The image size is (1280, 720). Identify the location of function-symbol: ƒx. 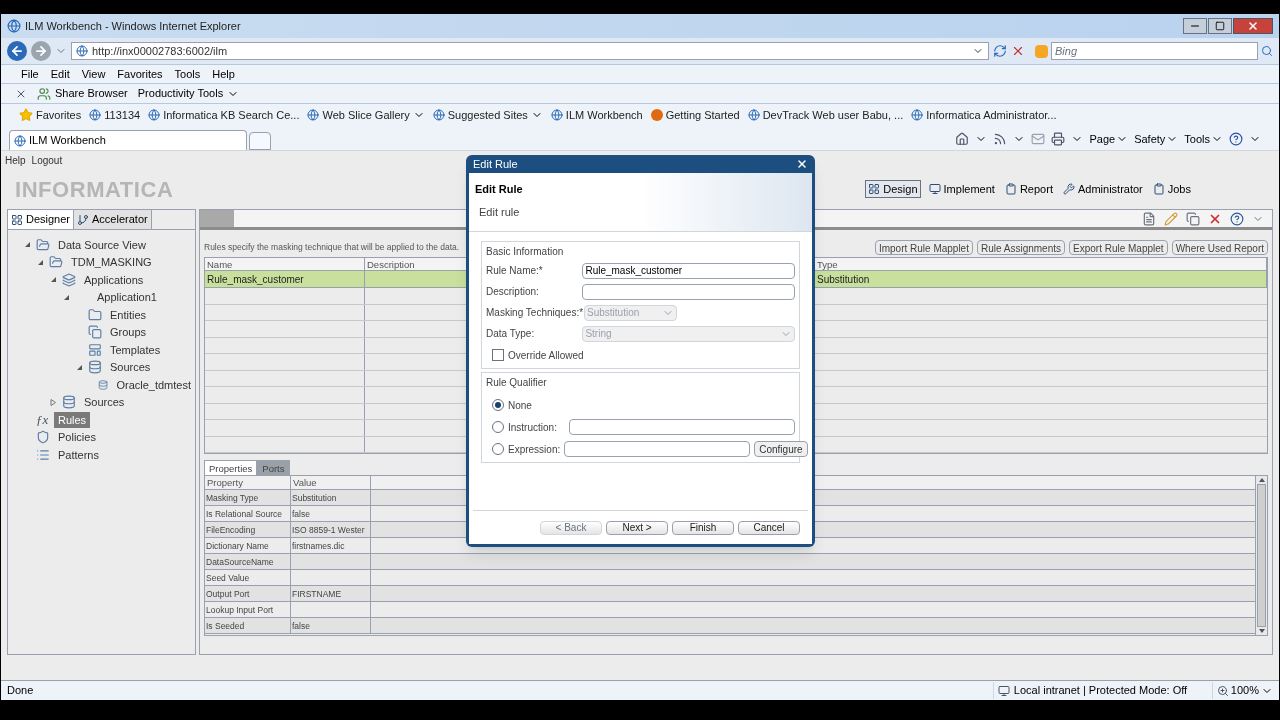
(43, 420).